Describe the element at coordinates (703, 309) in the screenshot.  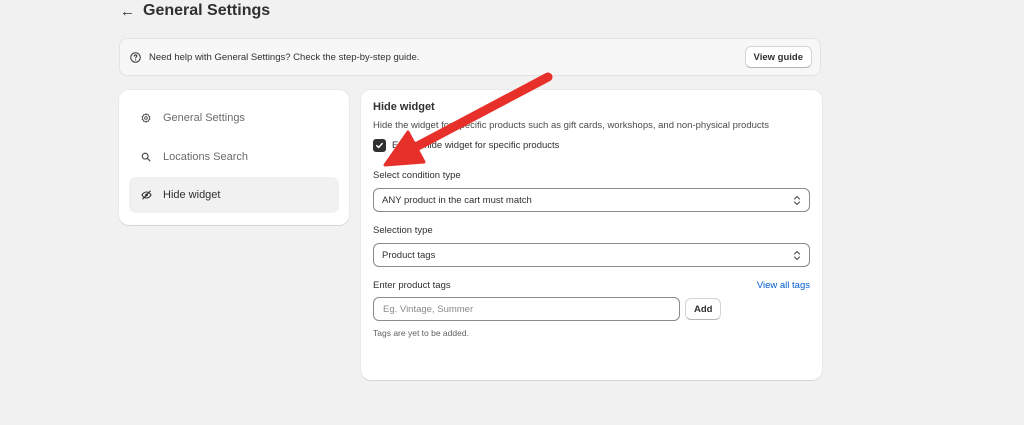
I see `add-tag-button: Add` at that location.